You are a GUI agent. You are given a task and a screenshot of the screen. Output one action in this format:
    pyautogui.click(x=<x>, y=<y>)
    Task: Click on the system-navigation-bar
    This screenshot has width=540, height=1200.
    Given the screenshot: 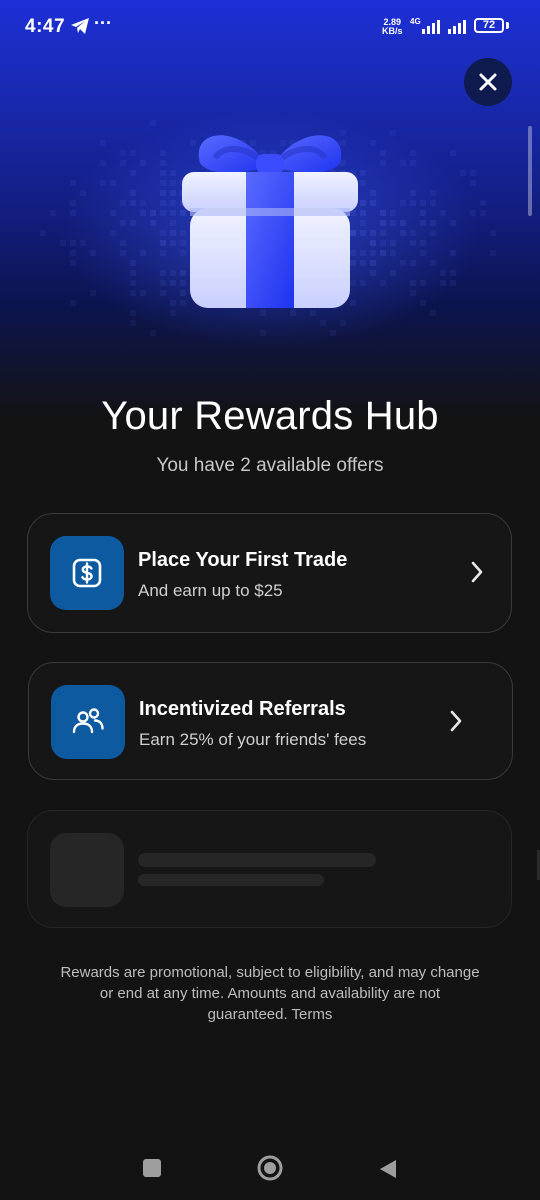 What is the action you would take?
    pyautogui.click(x=270, y=1170)
    